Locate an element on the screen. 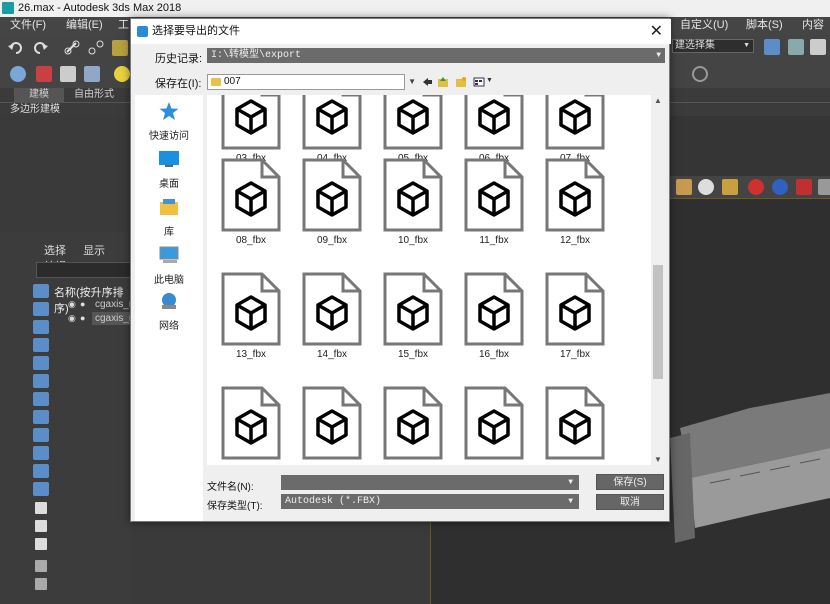 The image size is (830, 604). file-list-scrollbar: ▲ ▼ is located at coordinates (658, 280).